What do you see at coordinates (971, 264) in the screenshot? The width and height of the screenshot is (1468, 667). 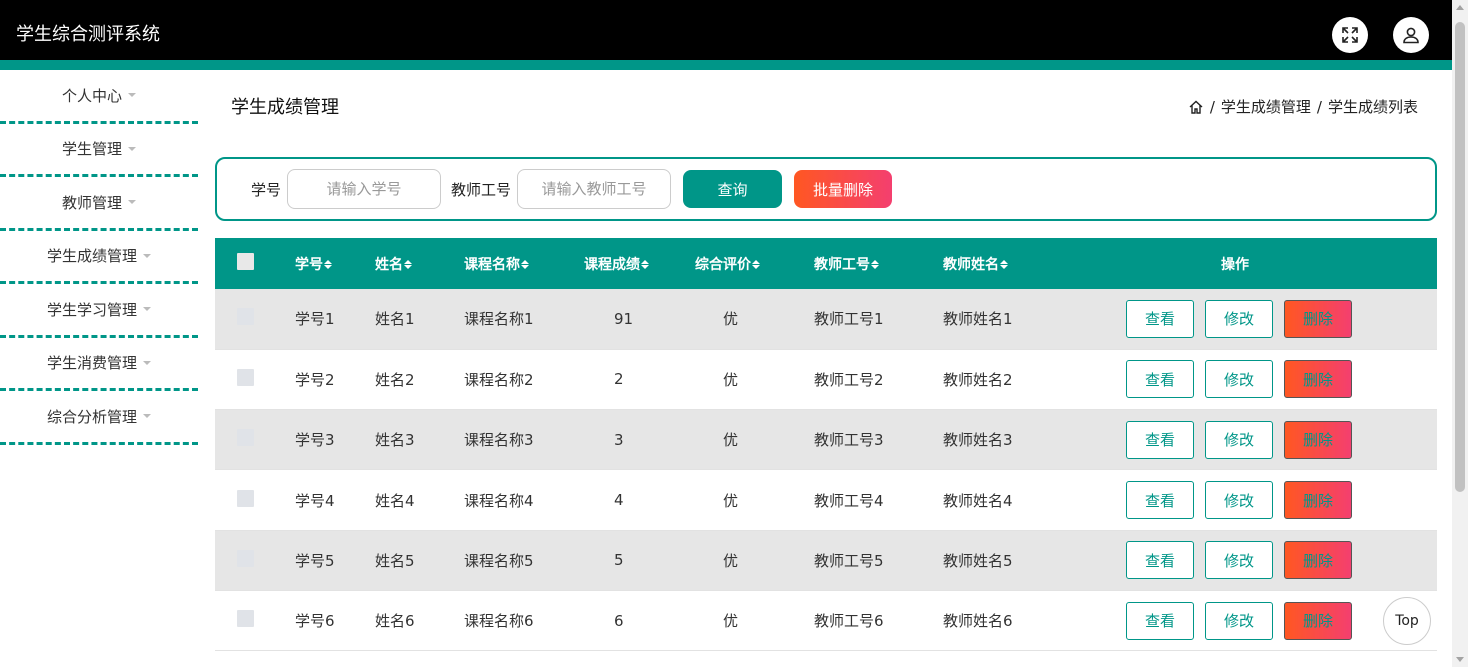 I see `column-header-label: 教师姓名` at bounding box center [971, 264].